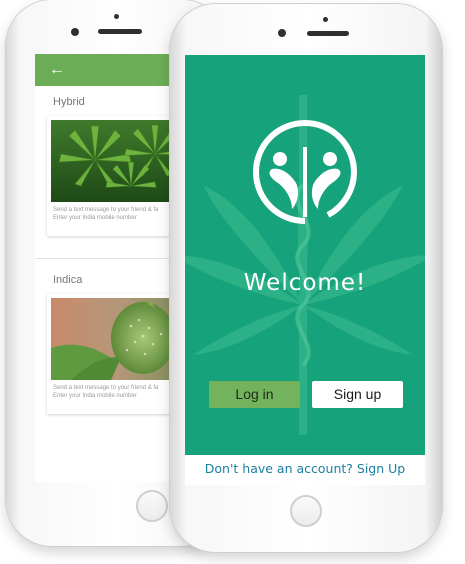 The width and height of the screenshot is (465, 564). I want to click on footer-bar: Don't have an account? Sign Up, so click(305, 470).